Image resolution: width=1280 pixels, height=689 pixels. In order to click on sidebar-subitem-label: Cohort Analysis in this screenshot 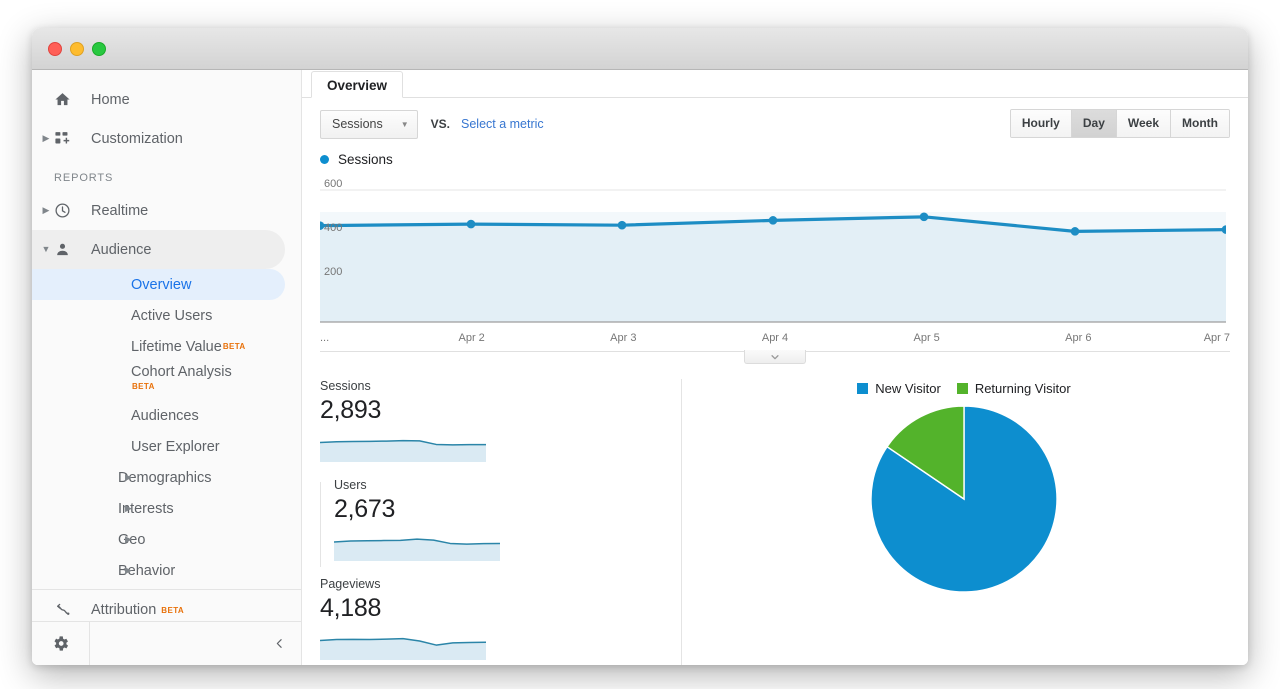, I will do `click(181, 372)`.